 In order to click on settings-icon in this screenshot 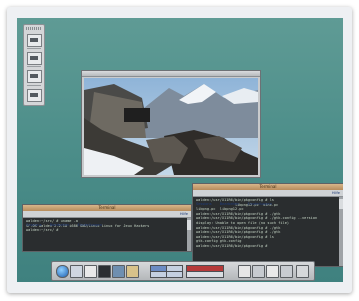, I will do `click(258, 271)`.